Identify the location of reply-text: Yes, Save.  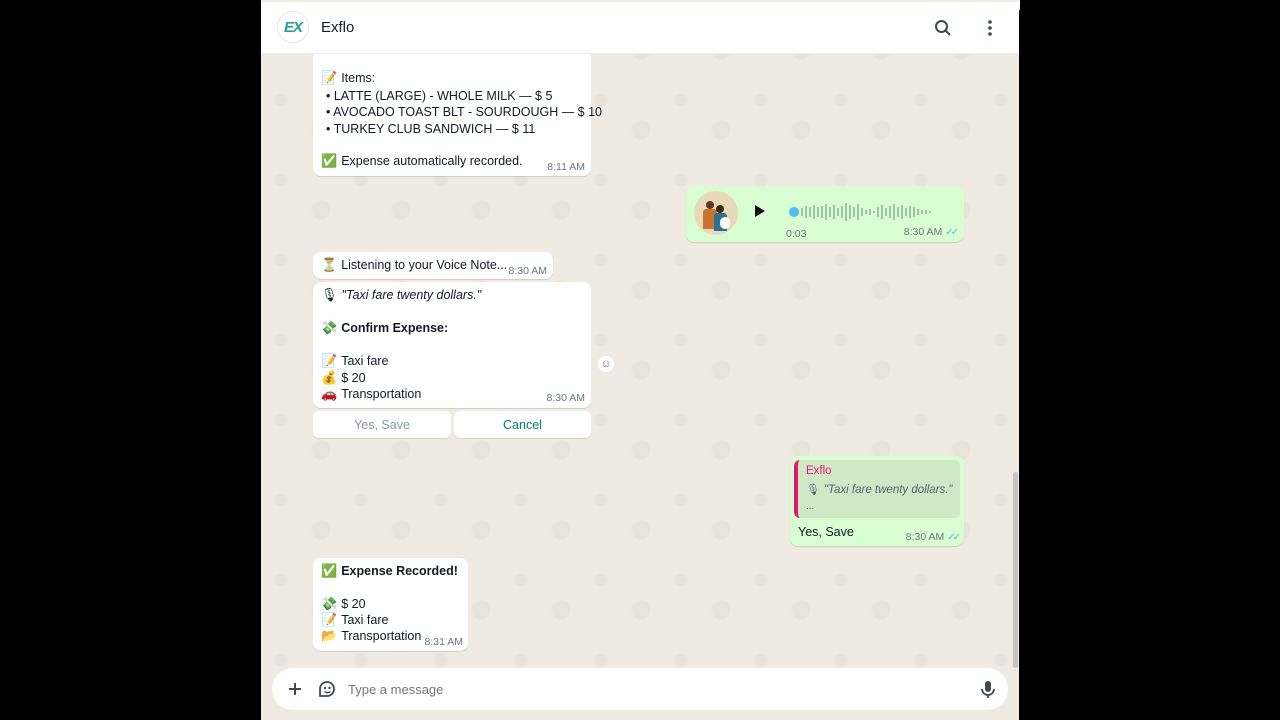
(826, 532).